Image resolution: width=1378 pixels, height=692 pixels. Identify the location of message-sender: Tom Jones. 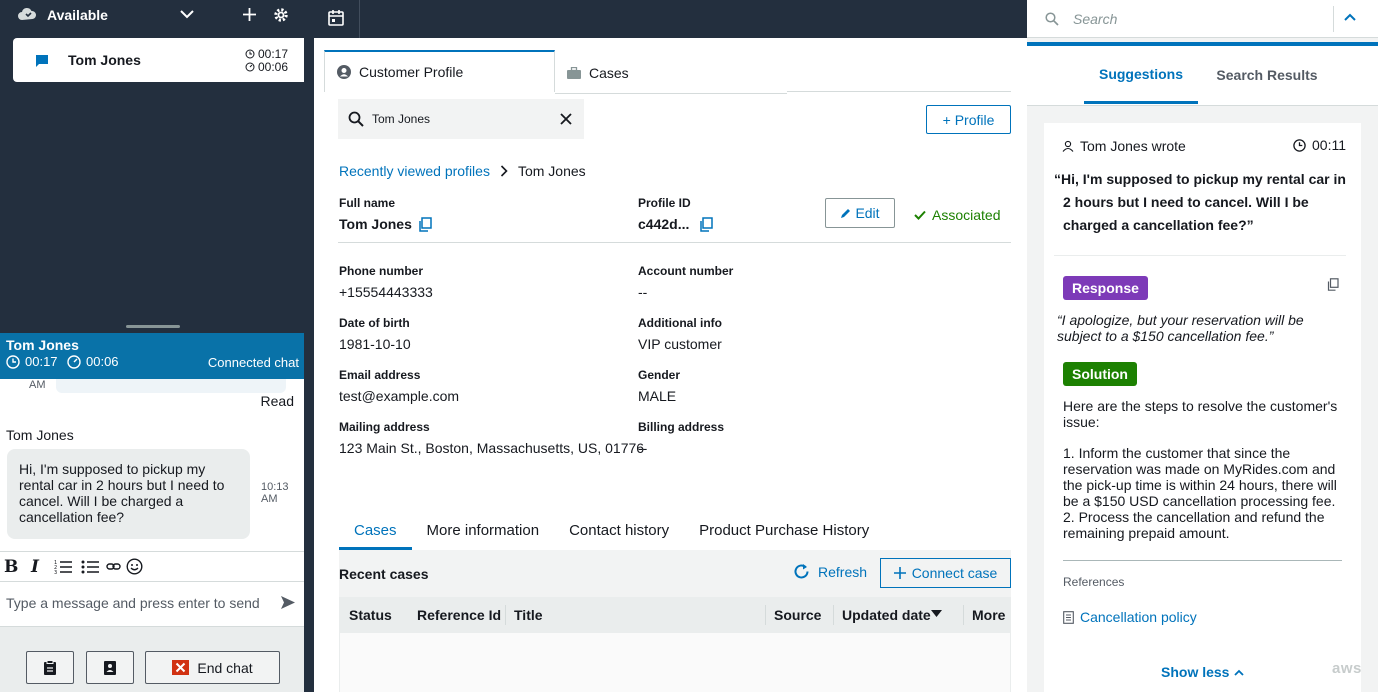
(40, 435).